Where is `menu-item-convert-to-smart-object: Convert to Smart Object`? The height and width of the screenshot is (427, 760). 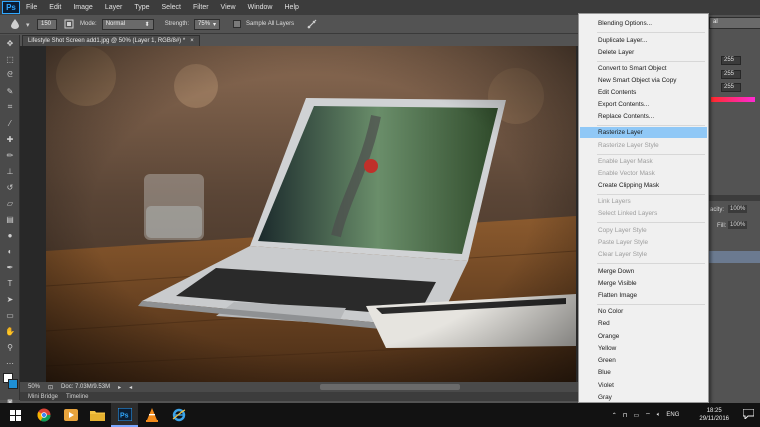 menu-item-convert-to-smart-object: Convert to Smart Object is located at coordinates (643, 68).